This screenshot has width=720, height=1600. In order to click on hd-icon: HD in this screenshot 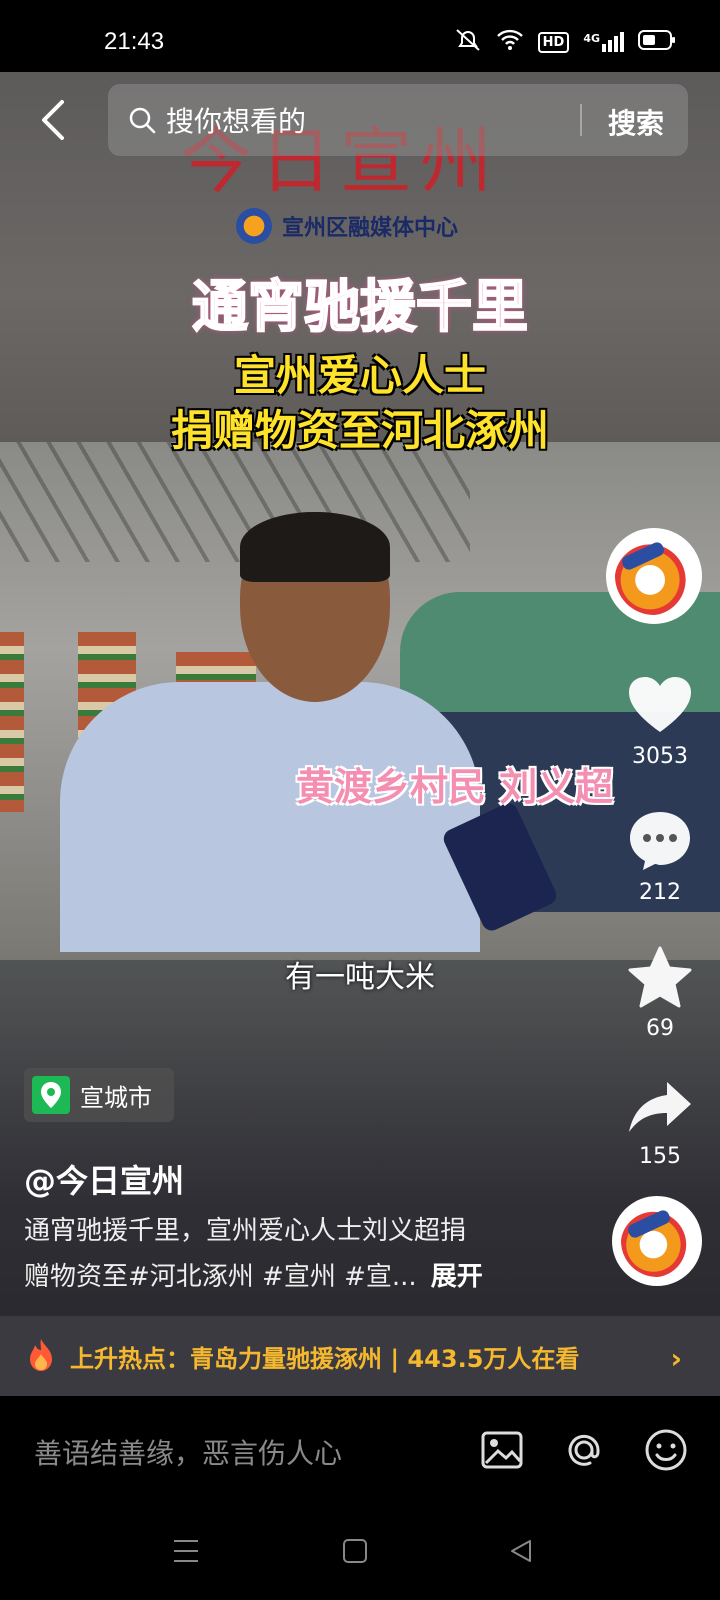, I will do `click(553, 42)`.